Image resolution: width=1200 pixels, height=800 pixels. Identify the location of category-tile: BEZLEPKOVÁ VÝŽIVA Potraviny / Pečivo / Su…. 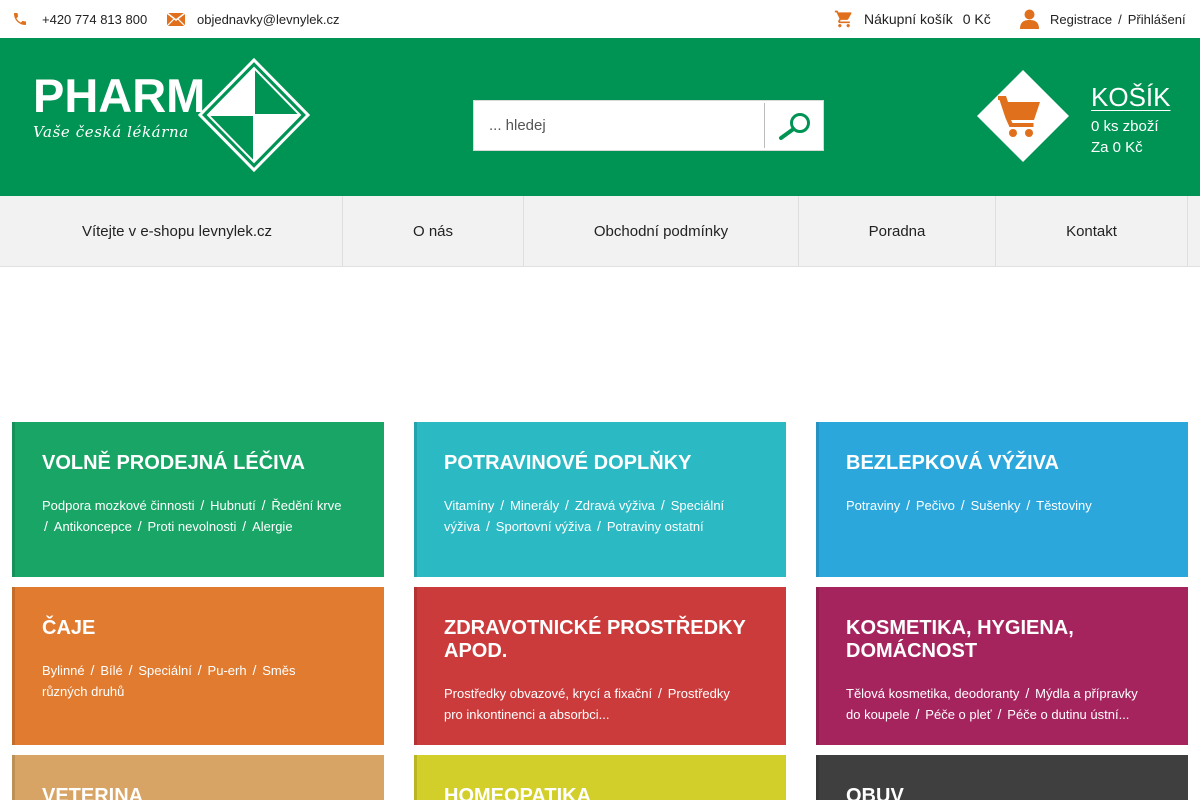
(1002, 499).